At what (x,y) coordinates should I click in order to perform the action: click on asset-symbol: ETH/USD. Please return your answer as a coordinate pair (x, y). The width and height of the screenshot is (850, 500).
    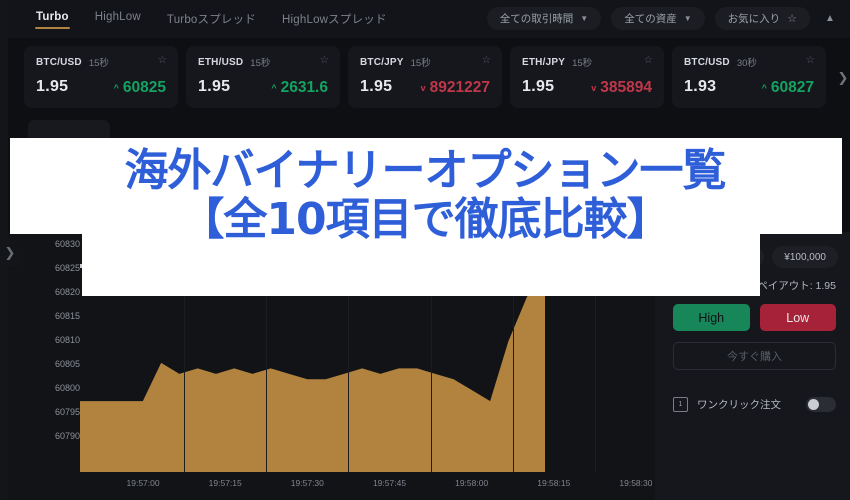
    Looking at the image, I should click on (221, 62).